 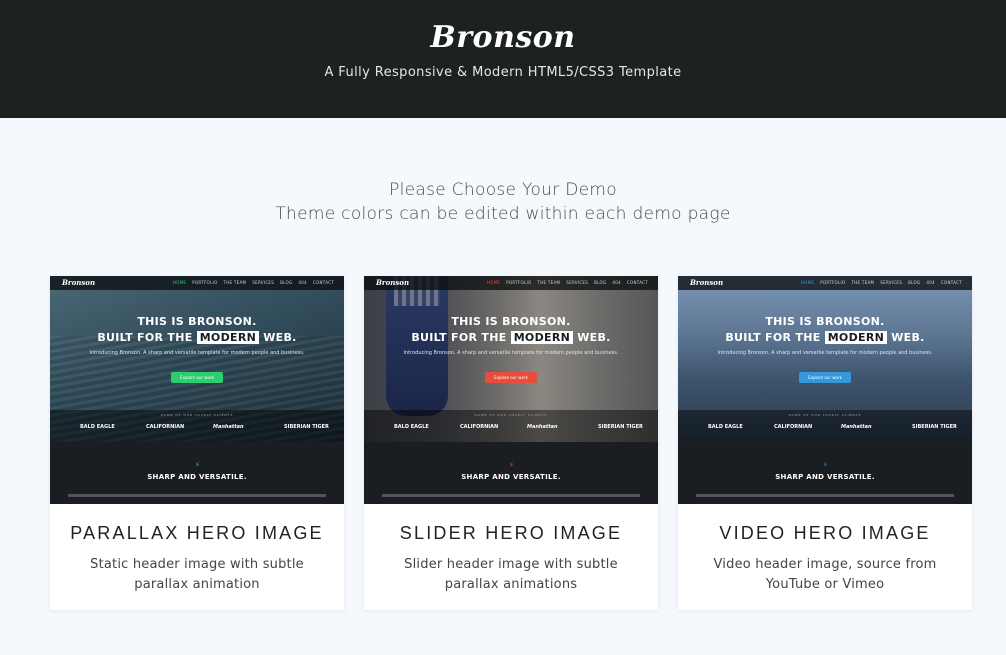 I want to click on demo-card-title: SLIDER HERO IMAGE, so click(x=511, y=533).